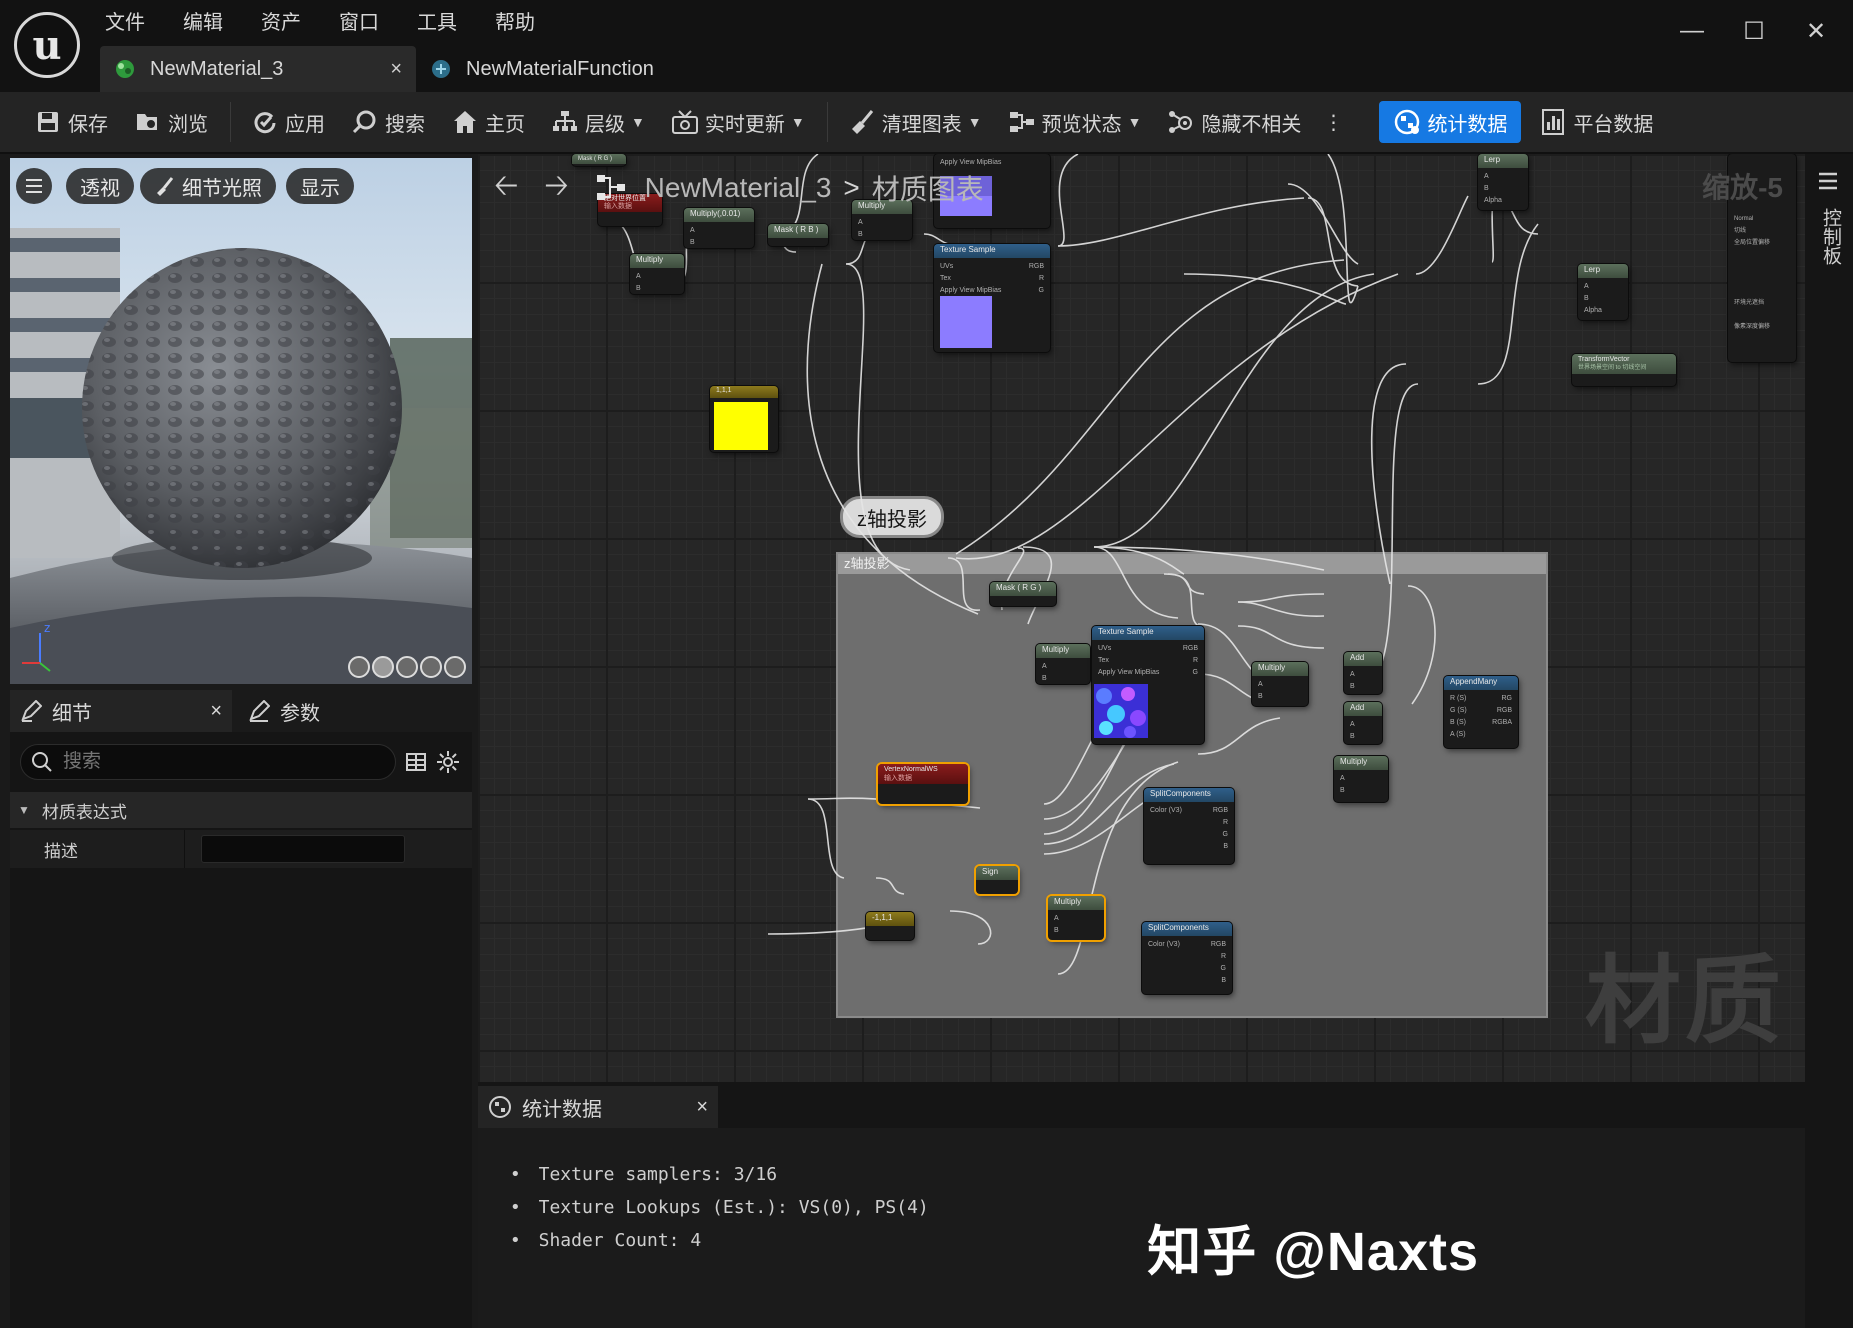 The width and height of the screenshot is (1853, 1328). Describe the element at coordinates (134, 23) in the screenshot. I see `menu-file: 文件` at that location.